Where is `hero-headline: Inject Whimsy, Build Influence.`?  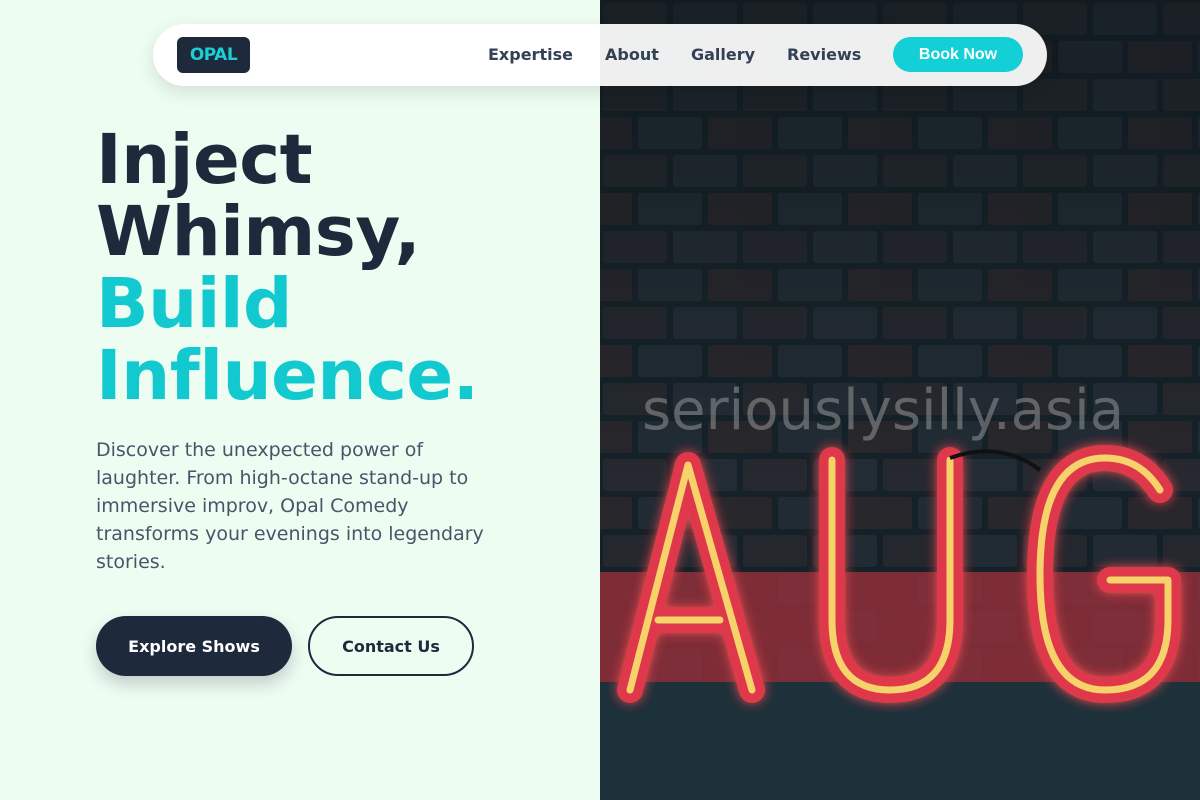
hero-headline: Inject Whimsy, Build Influence. is located at coordinates (287, 268).